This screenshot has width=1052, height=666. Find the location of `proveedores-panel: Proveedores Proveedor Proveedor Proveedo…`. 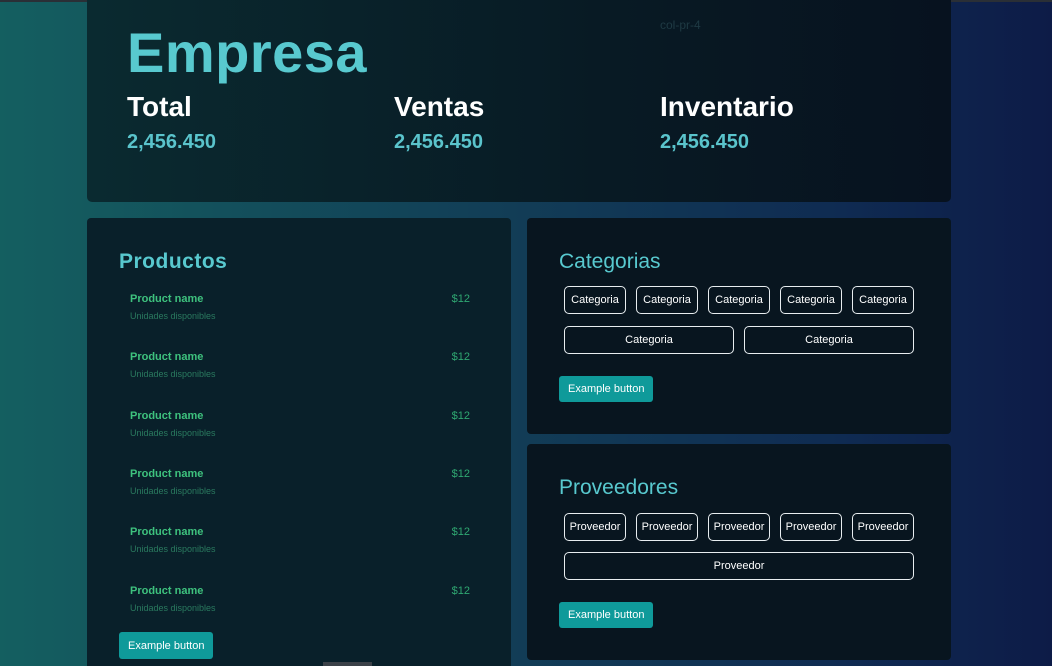

proveedores-panel: Proveedores Proveedor Proveedor Proveedo… is located at coordinates (739, 552).